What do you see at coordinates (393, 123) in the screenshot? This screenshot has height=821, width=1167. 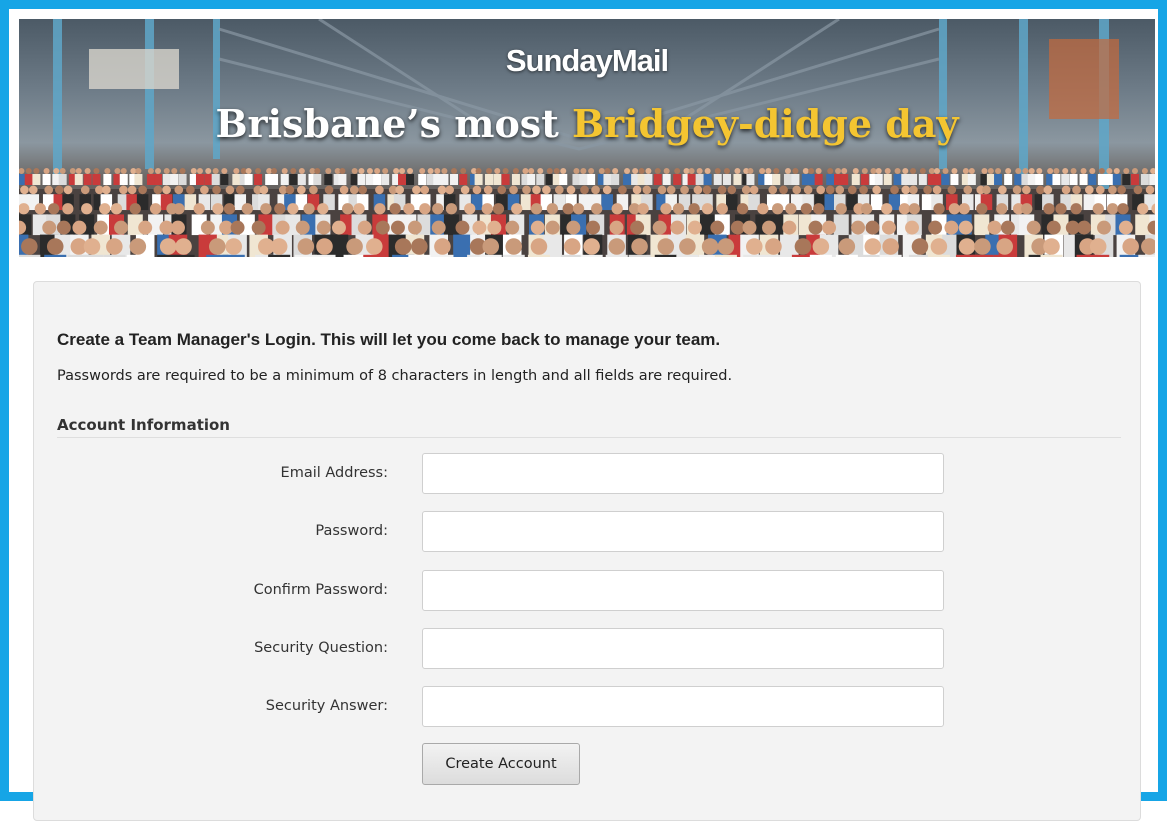 I see `headline-text: Brisbane’s most` at bounding box center [393, 123].